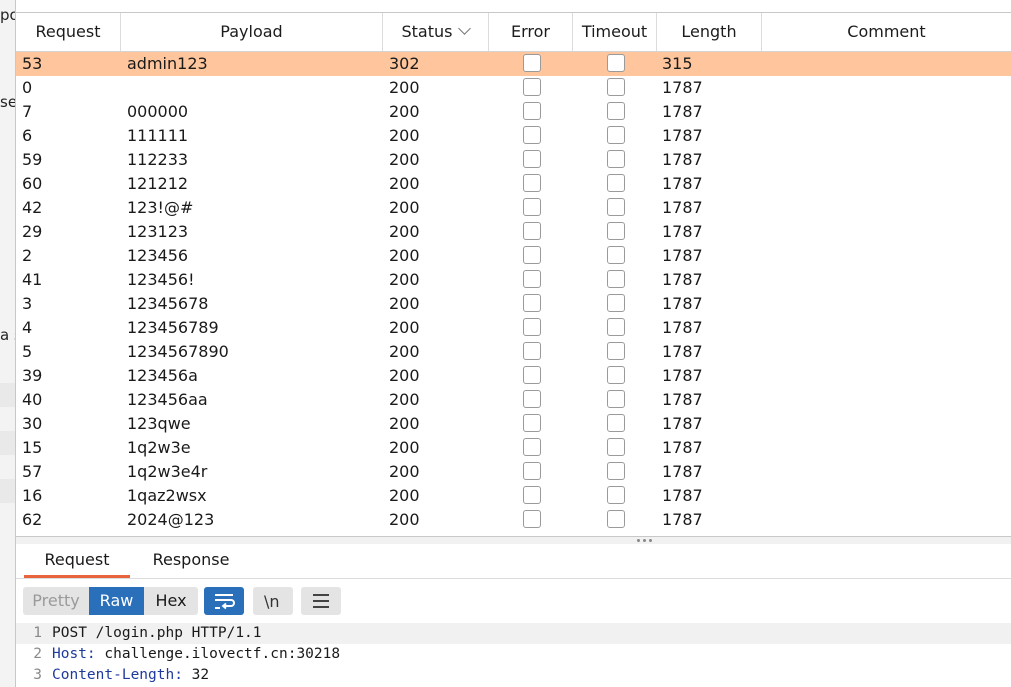 Image resolution: width=1011 pixels, height=687 pixels. Describe the element at coordinates (252, 32) in the screenshot. I see `column-header-payload: Payload` at that location.